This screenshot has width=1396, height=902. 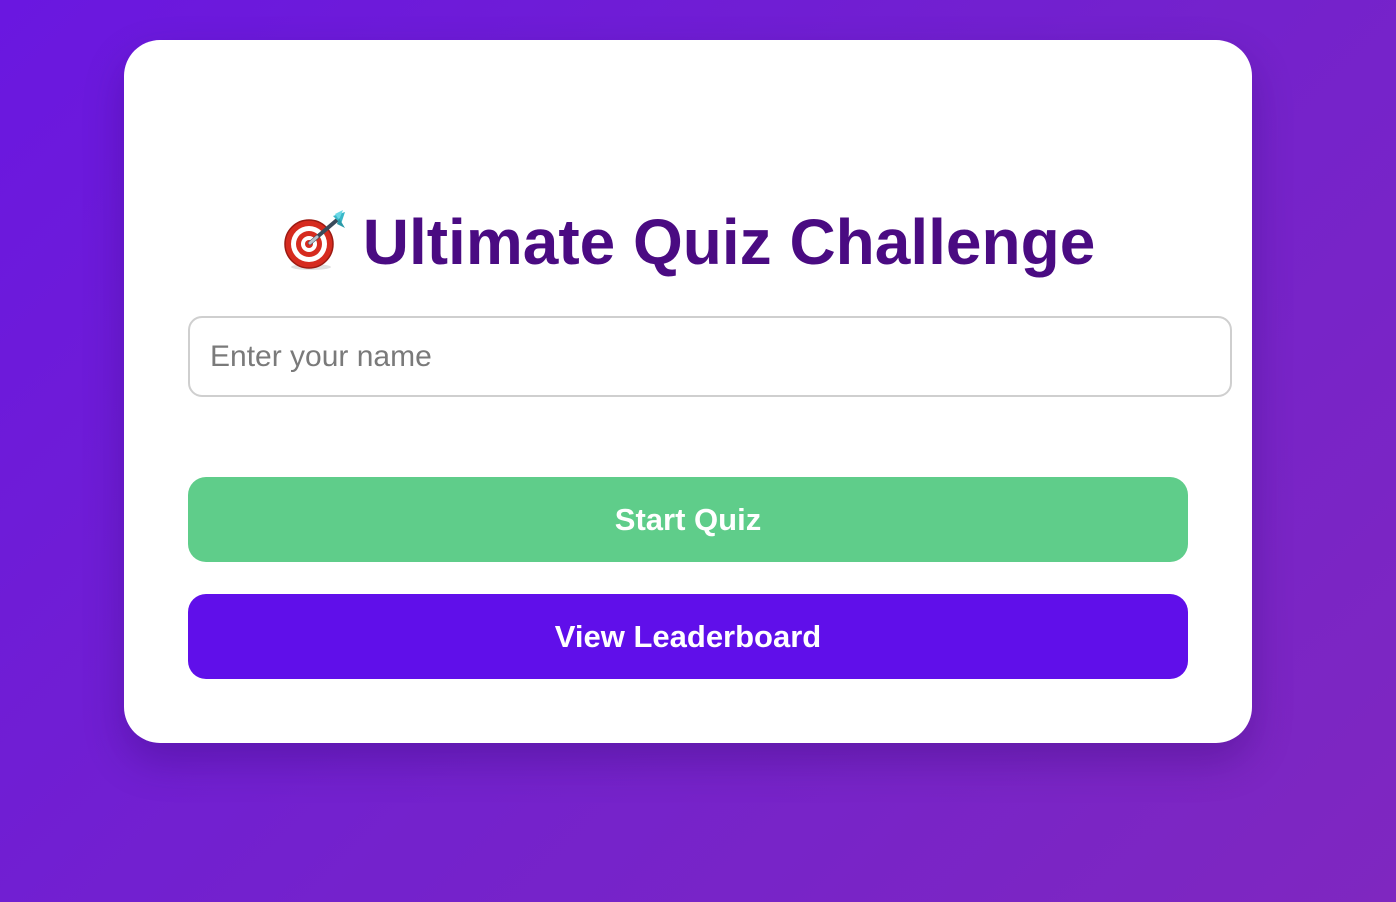 I want to click on start-quiz-button: Start Quiz, so click(x=688, y=519).